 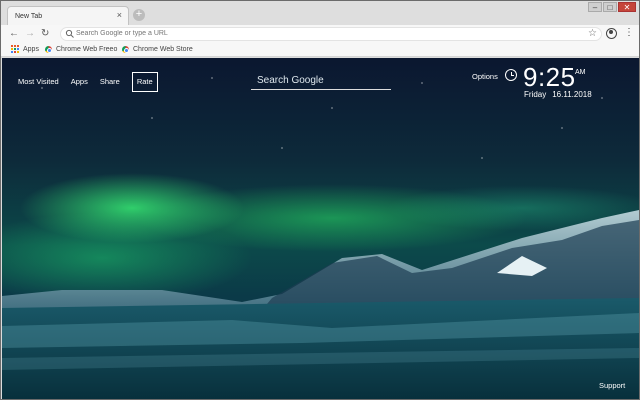 I want to click on apps-grid-icon, so click(x=15, y=49).